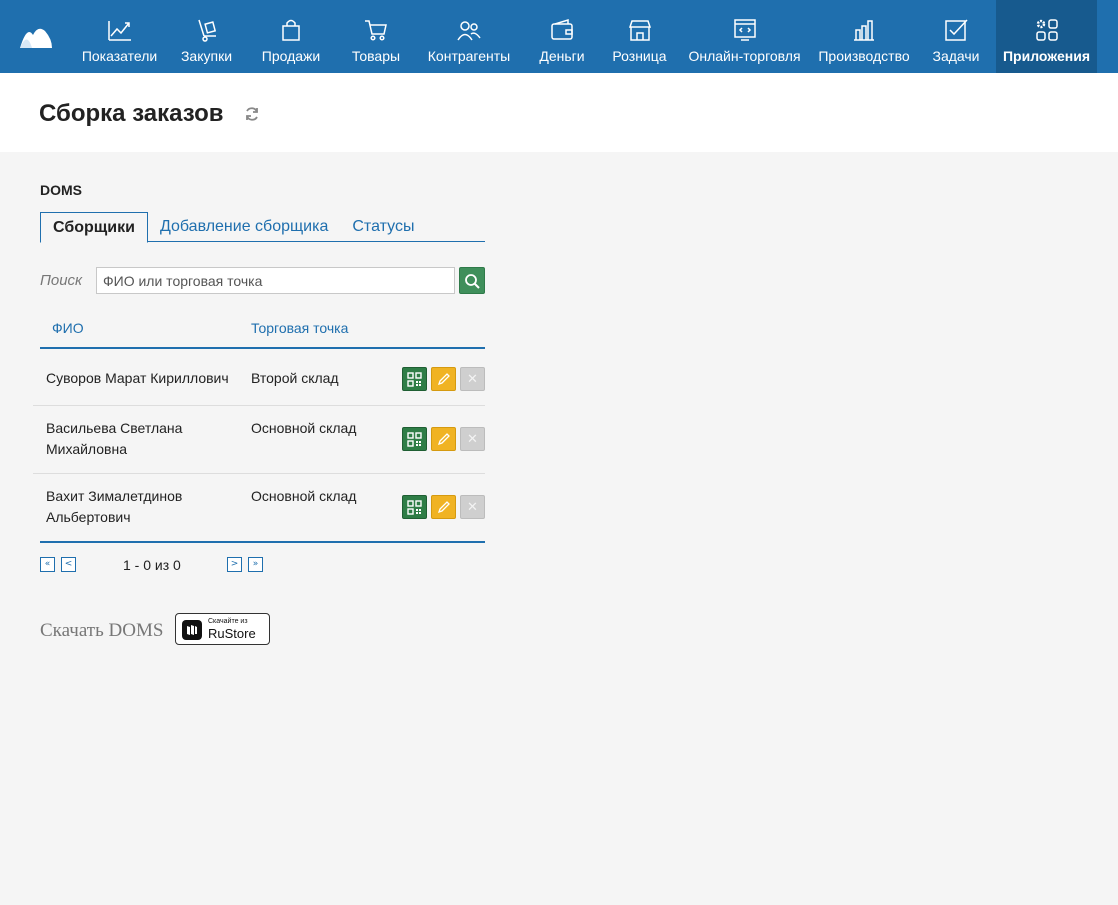  What do you see at coordinates (639, 30) in the screenshot?
I see `storefront-icon` at bounding box center [639, 30].